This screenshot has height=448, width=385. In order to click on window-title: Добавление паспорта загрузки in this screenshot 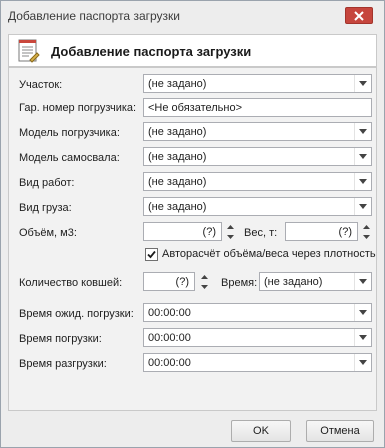, I will do `click(94, 16)`.